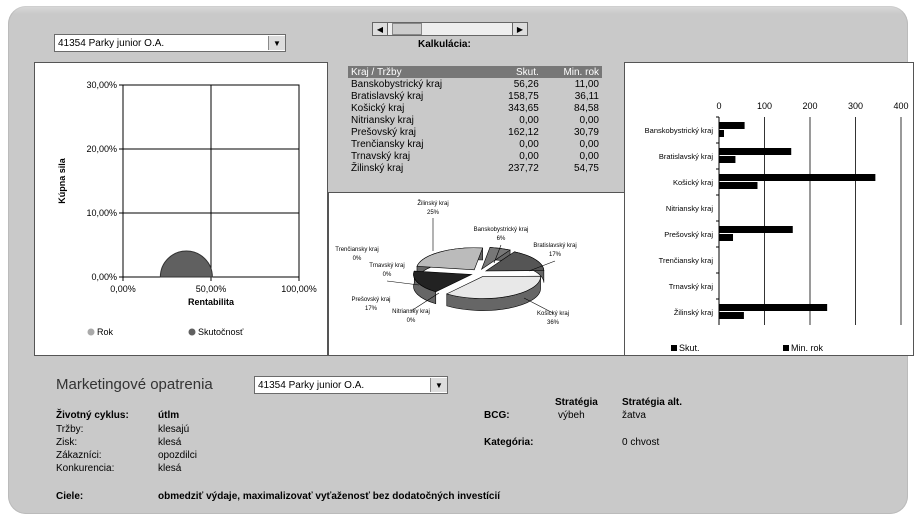 This screenshot has height=522, width=917. I want to click on product-select: 41354 Parky junior O.A. ▼, so click(170, 43).